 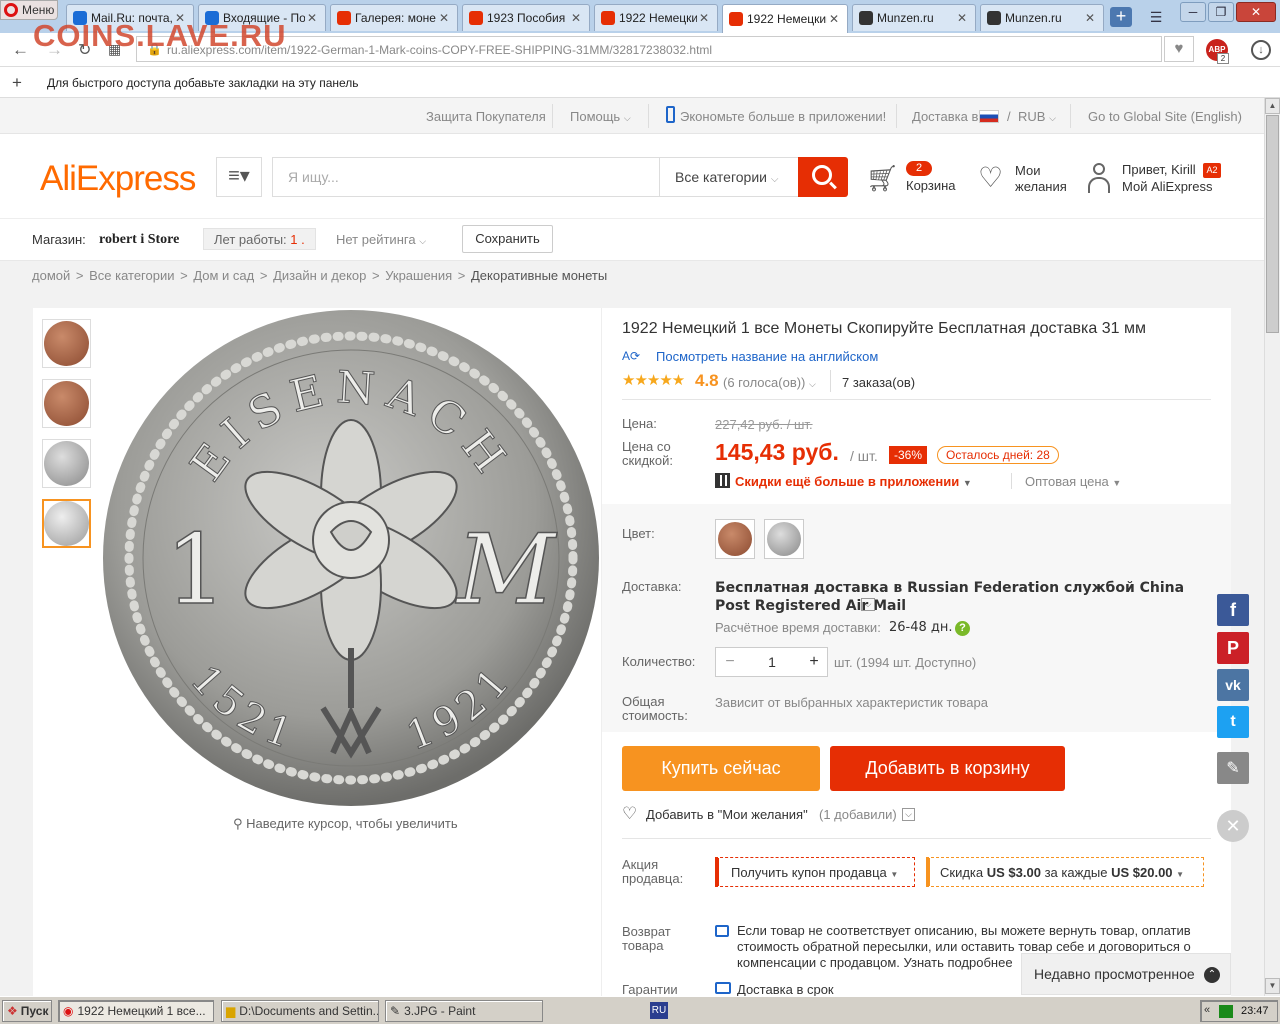 What do you see at coordinates (962, 628) in the screenshot?
I see `help-icon: ?` at bounding box center [962, 628].